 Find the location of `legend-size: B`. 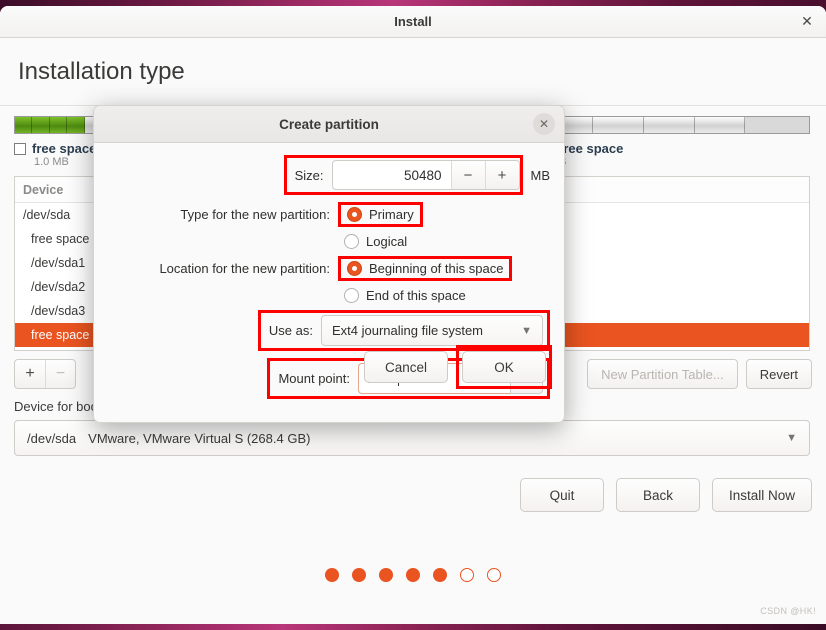

legend-size: B is located at coordinates (591, 162).